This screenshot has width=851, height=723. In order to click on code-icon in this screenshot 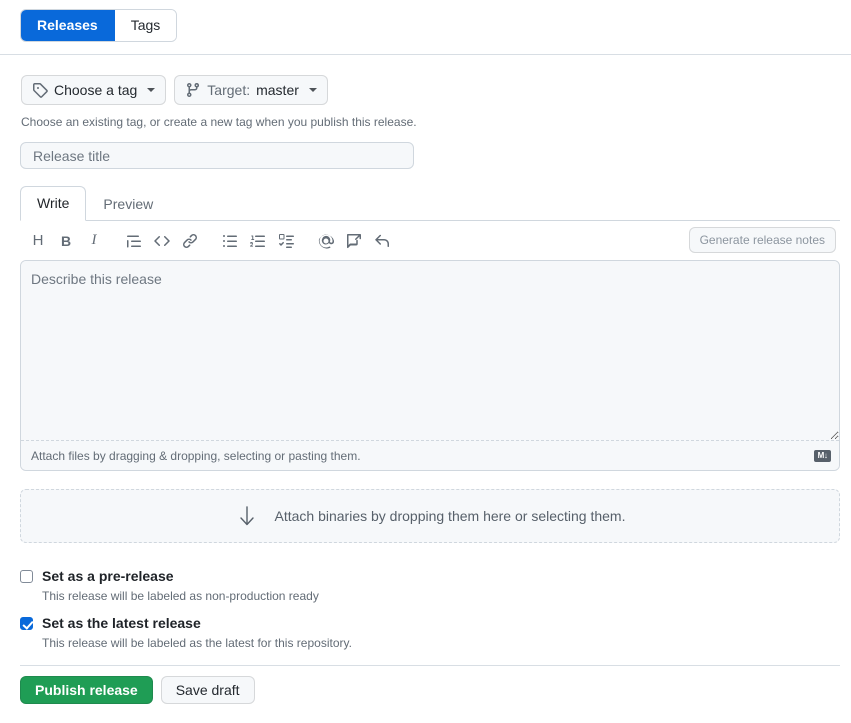, I will do `click(162, 241)`.